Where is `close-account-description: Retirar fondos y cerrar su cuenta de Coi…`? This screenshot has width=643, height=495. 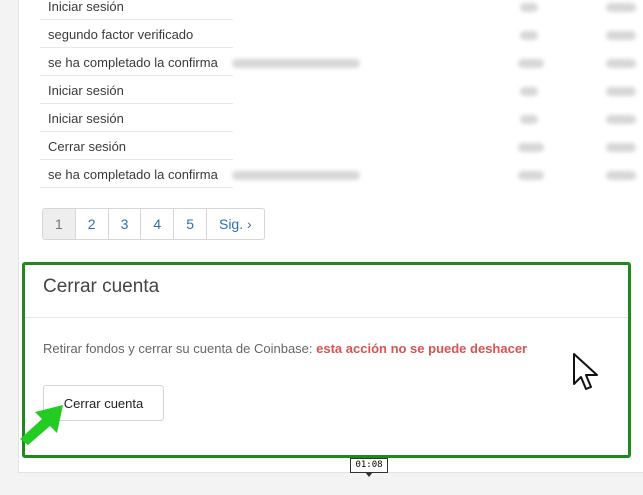 close-account-description: Retirar fondos y cerrar su cuenta de Coi… is located at coordinates (285, 348).